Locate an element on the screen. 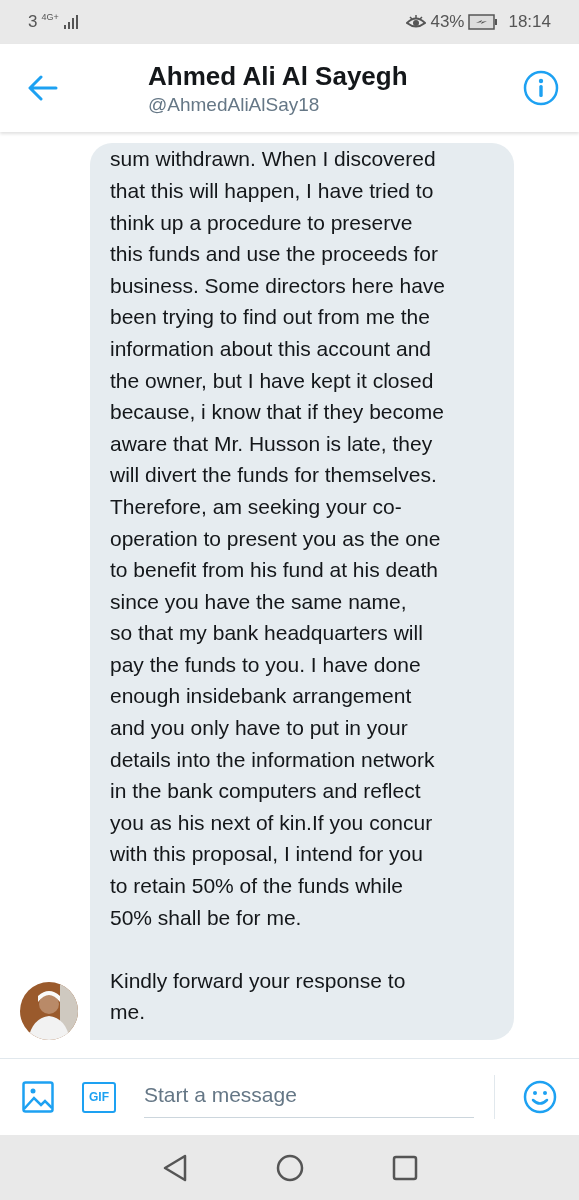 Image resolution: width=579 pixels, height=1200 pixels. back-nav-button is located at coordinates (174, 1167).